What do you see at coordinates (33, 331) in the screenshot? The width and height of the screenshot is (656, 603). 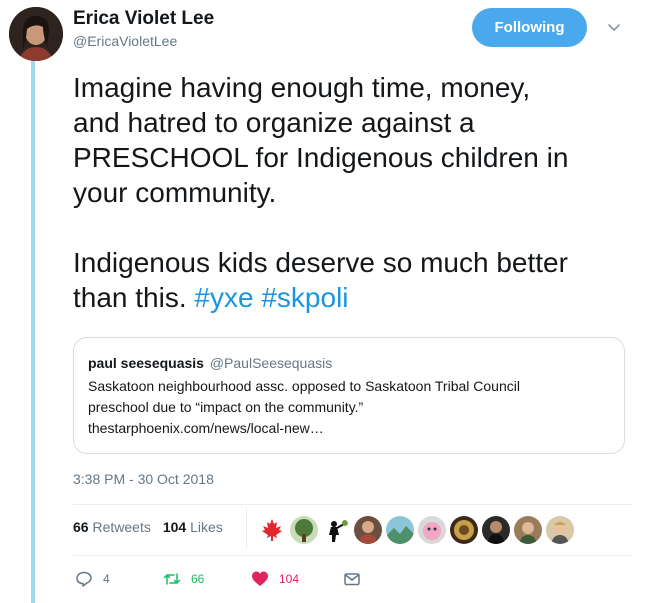 I see `thread-connector-line` at bounding box center [33, 331].